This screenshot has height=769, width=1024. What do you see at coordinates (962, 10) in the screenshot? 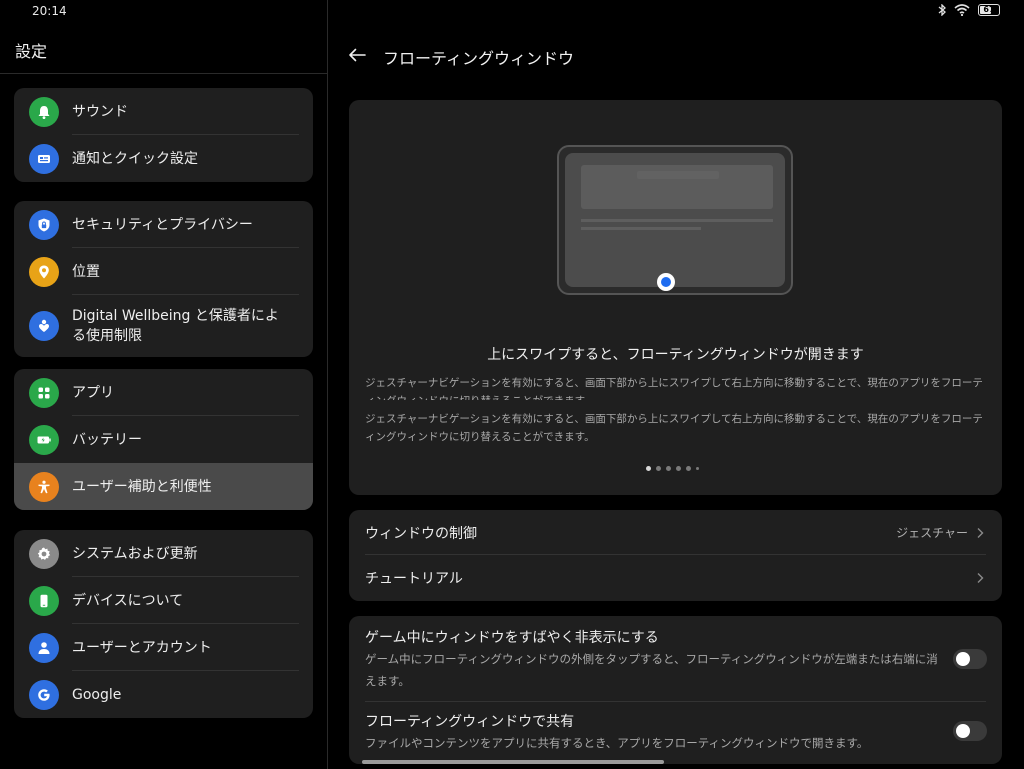
I see `wifi-icon` at bounding box center [962, 10].